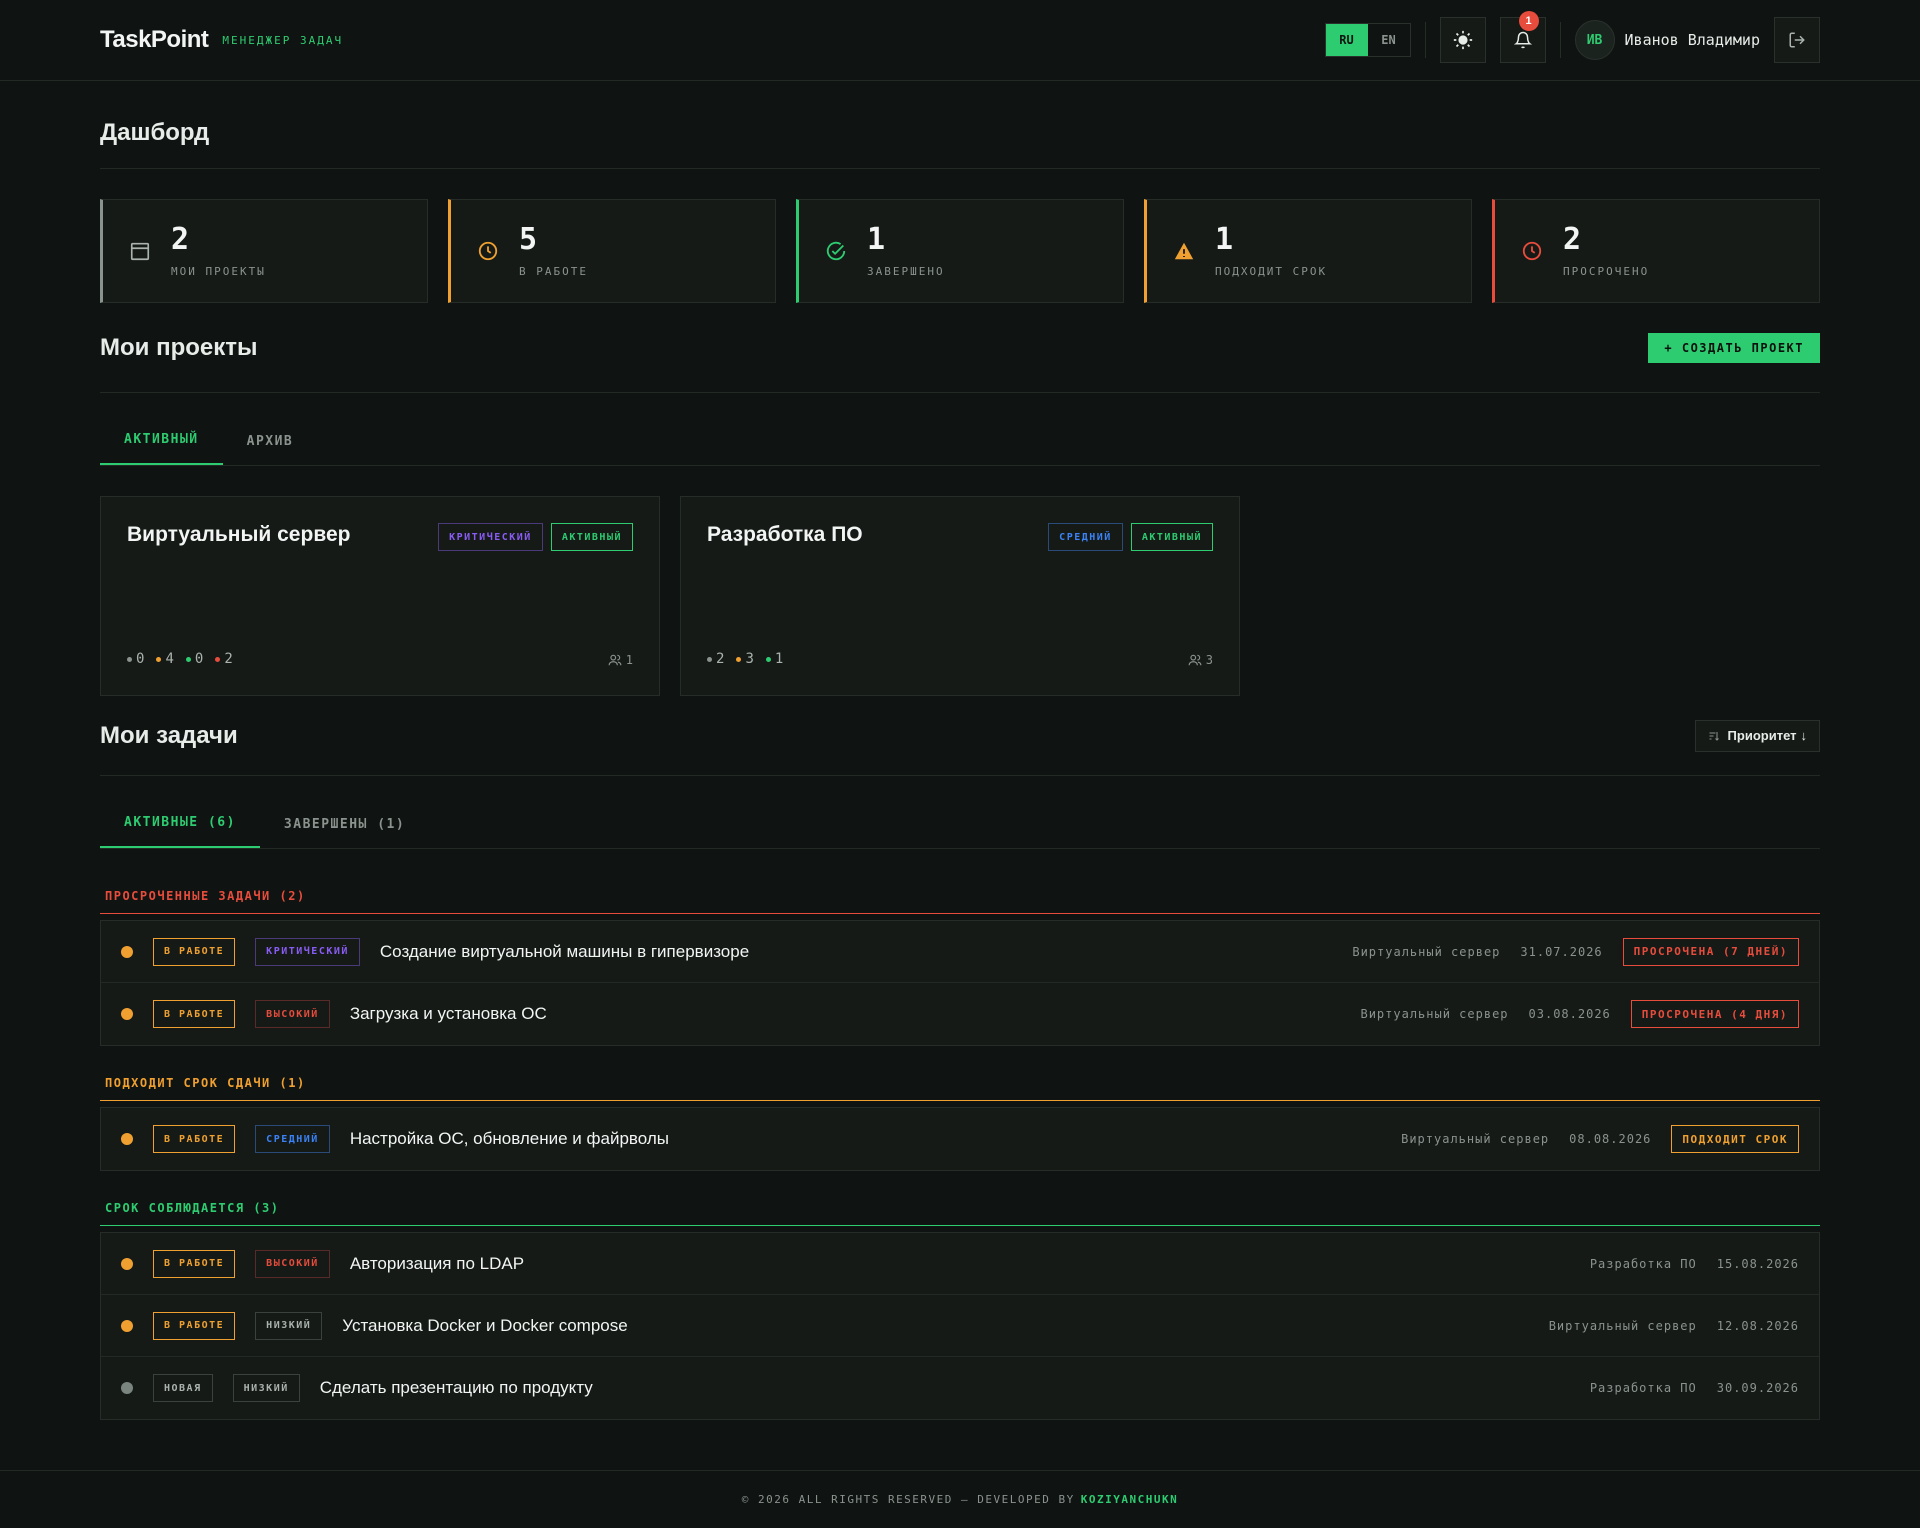 The height and width of the screenshot is (1528, 1920). What do you see at coordinates (180, 239) in the screenshot?
I see `stat-value: 2` at bounding box center [180, 239].